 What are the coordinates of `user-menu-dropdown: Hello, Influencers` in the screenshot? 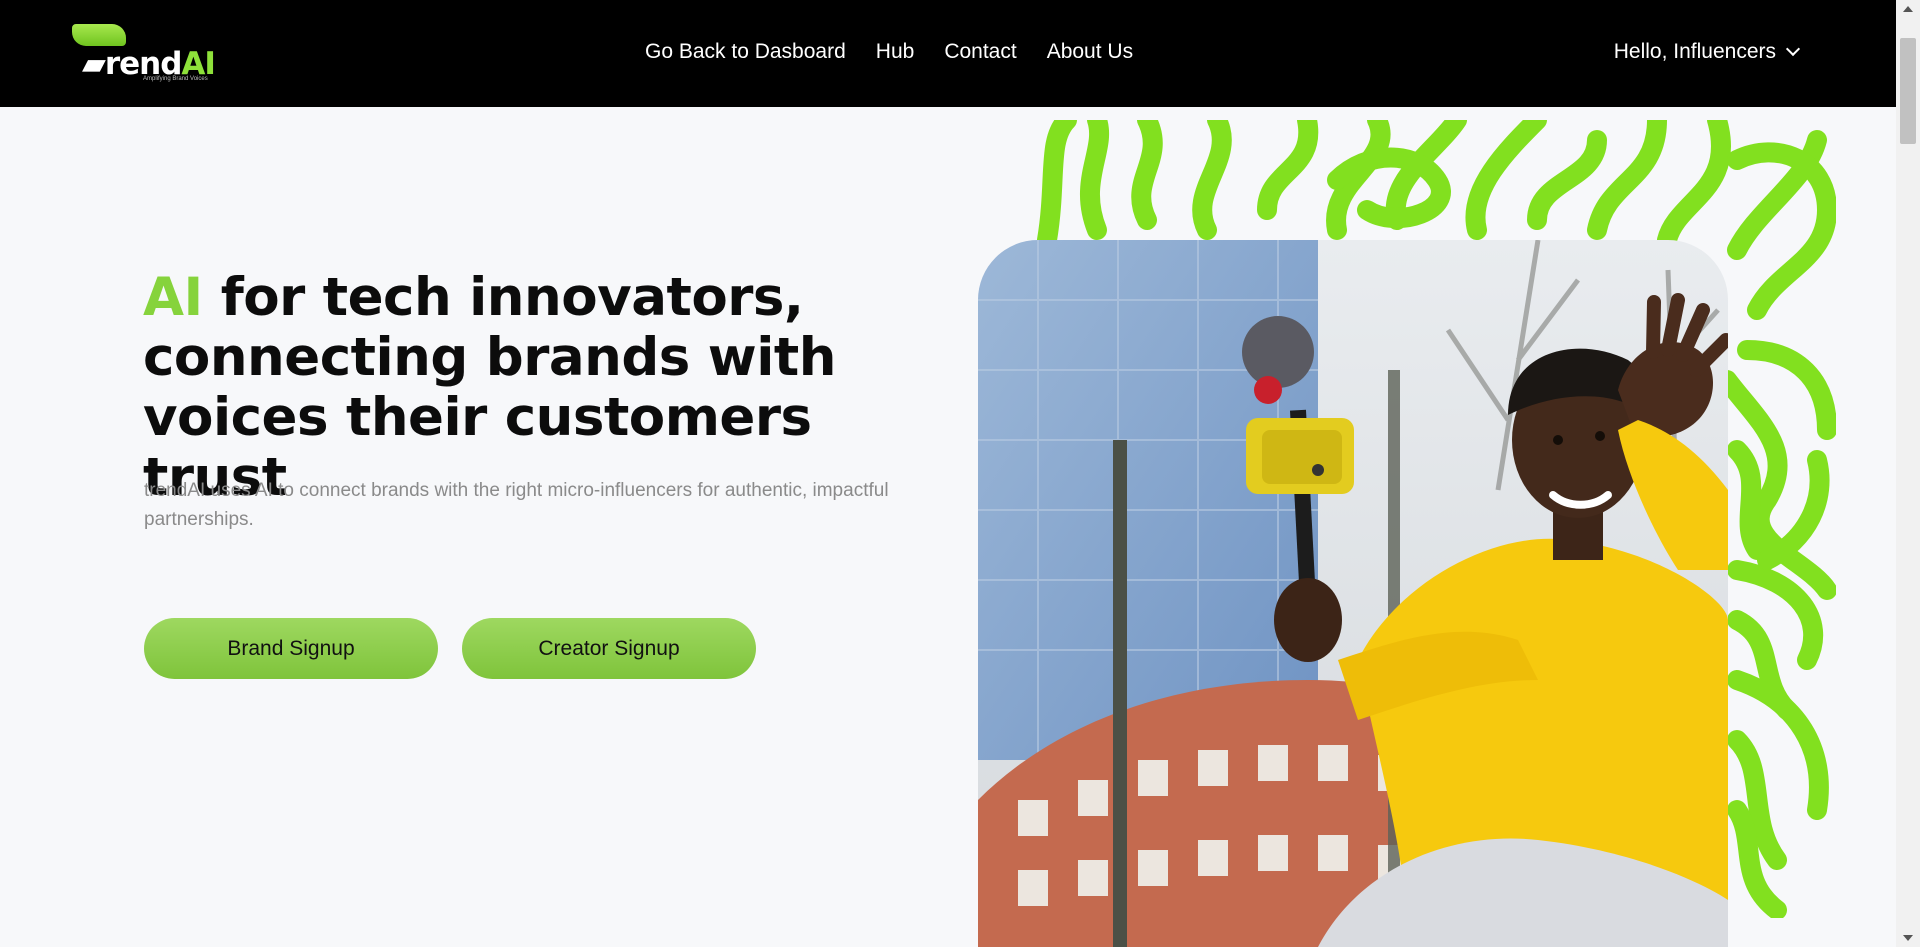 It's located at (1707, 52).